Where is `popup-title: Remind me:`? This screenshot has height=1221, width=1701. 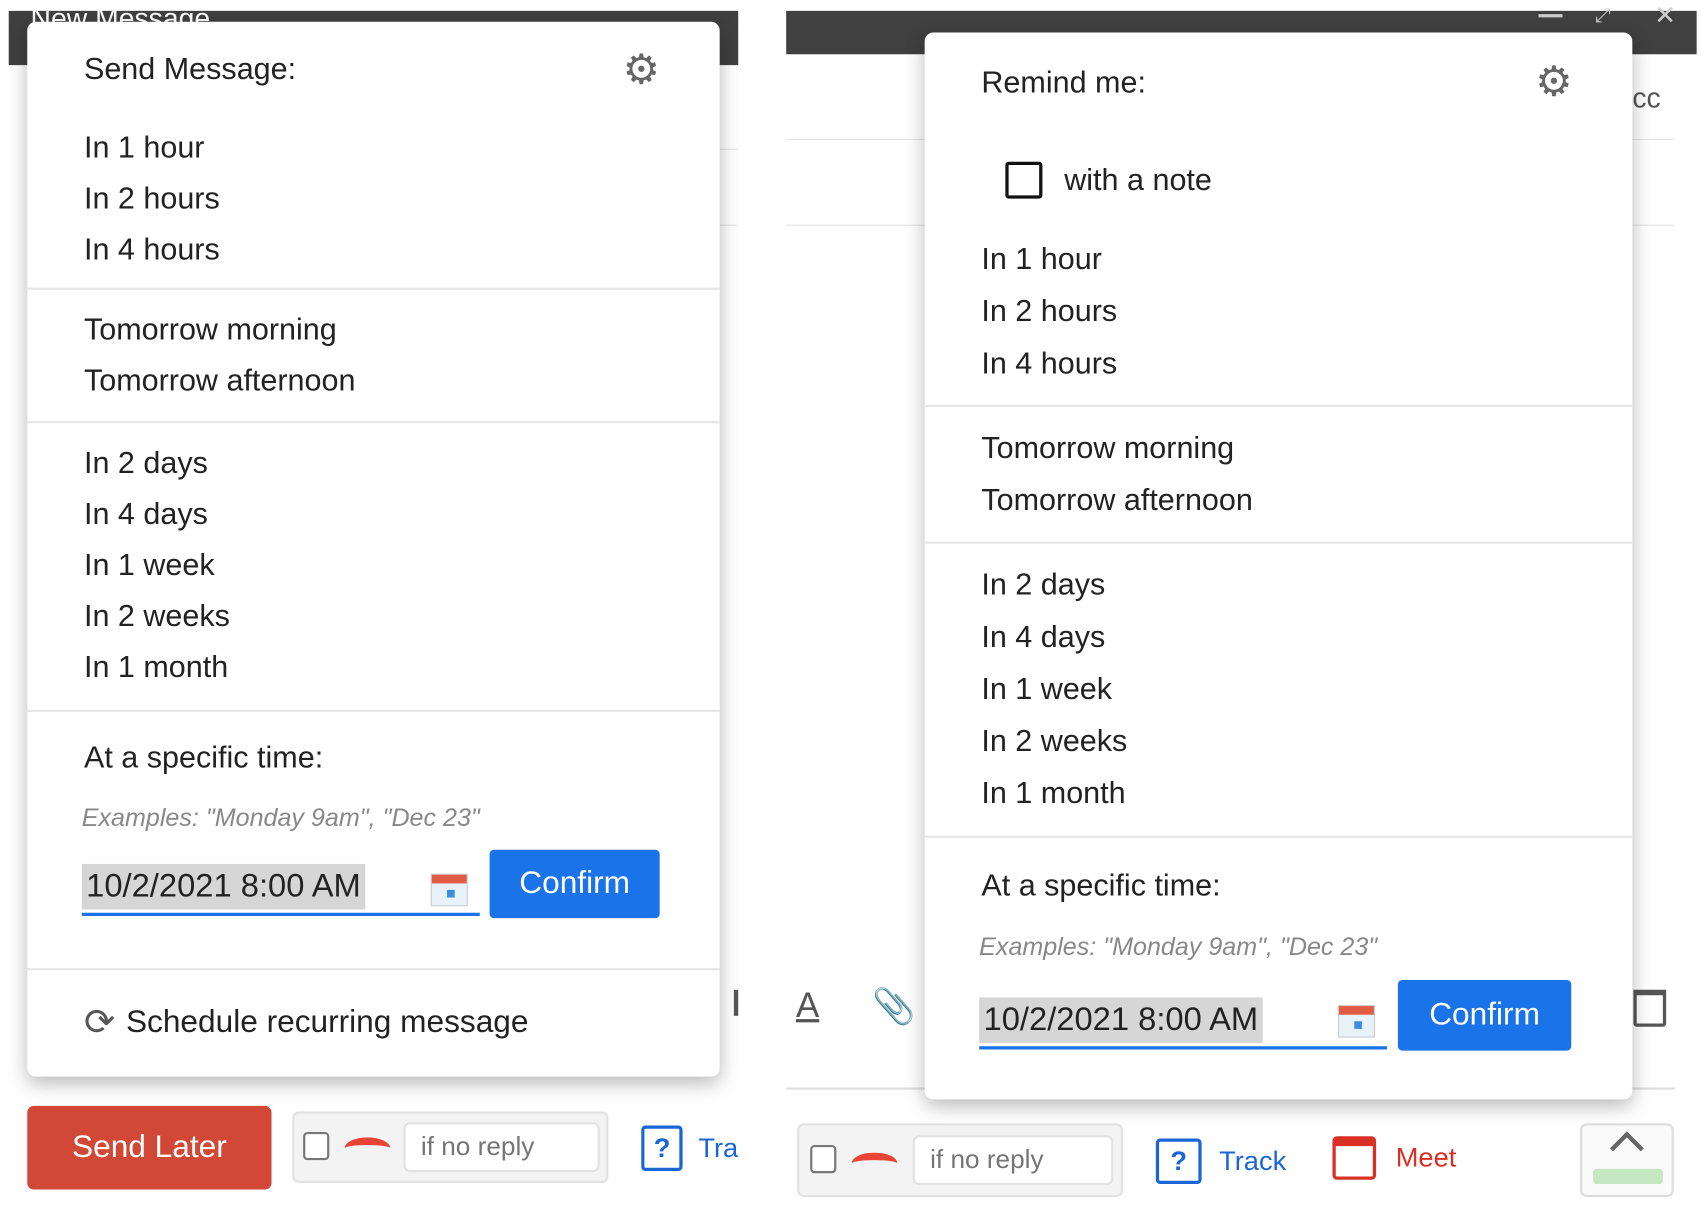
popup-title: Remind me: is located at coordinates (1063, 82).